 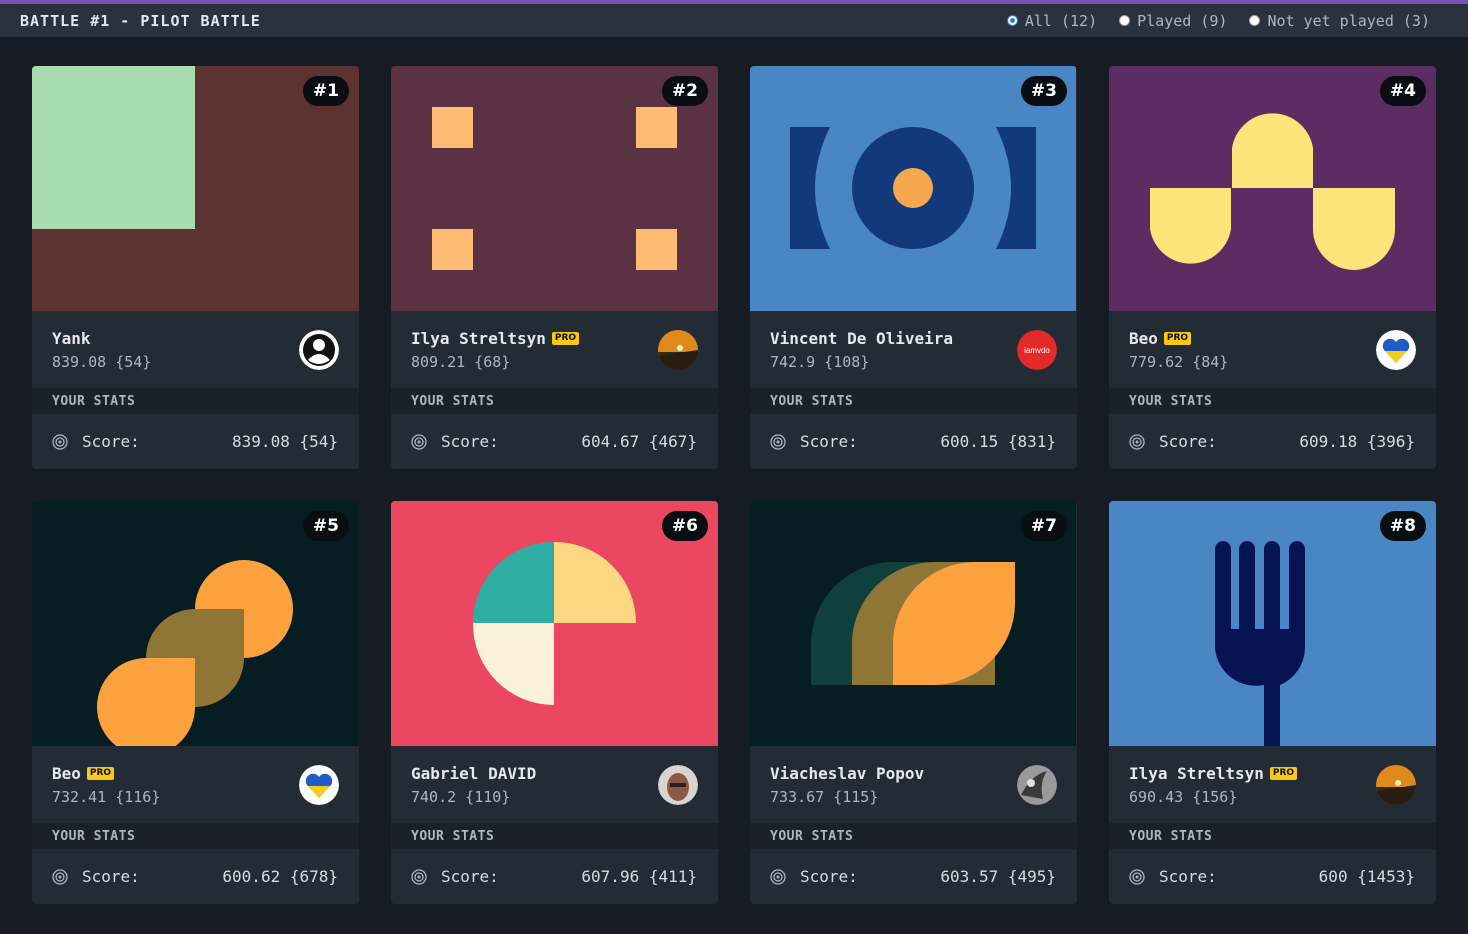 What do you see at coordinates (554, 349) in the screenshot?
I see `player-info: Ilya Streltsyn PRO 809.21 {68}` at bounding box center [554, 349].